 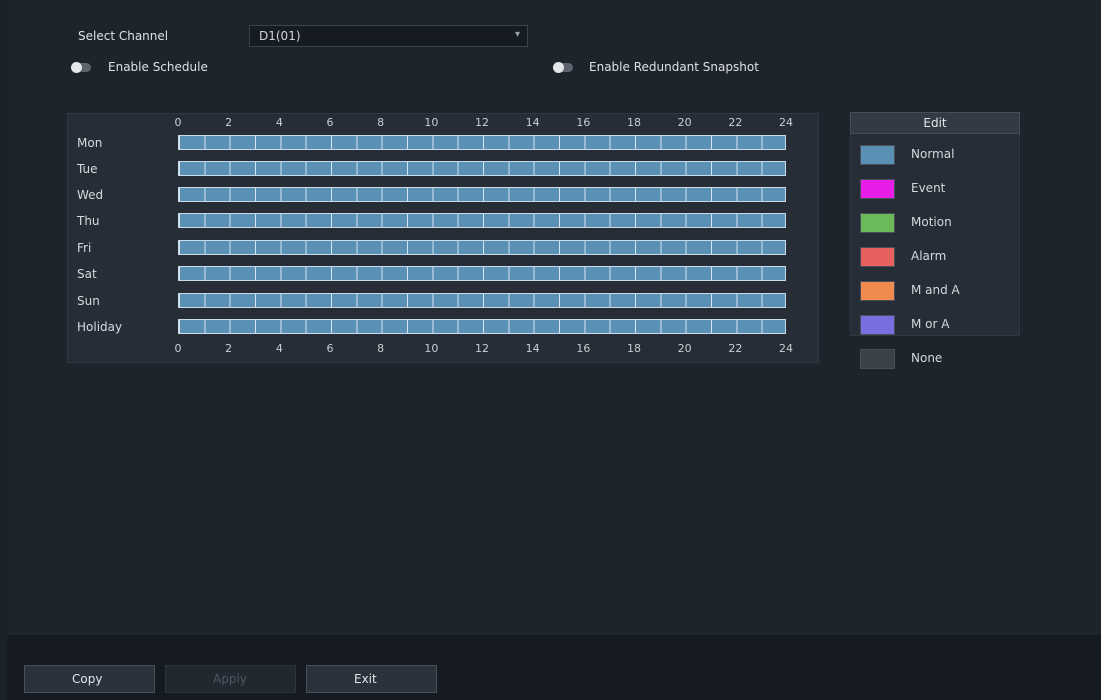 I want to click on legend-item-motion: Motion, so click(x=940, y=223).